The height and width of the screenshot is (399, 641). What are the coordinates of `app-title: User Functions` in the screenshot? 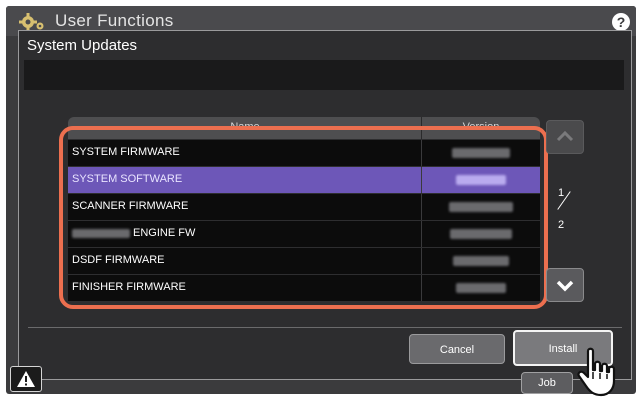 It's located at (114, 20).